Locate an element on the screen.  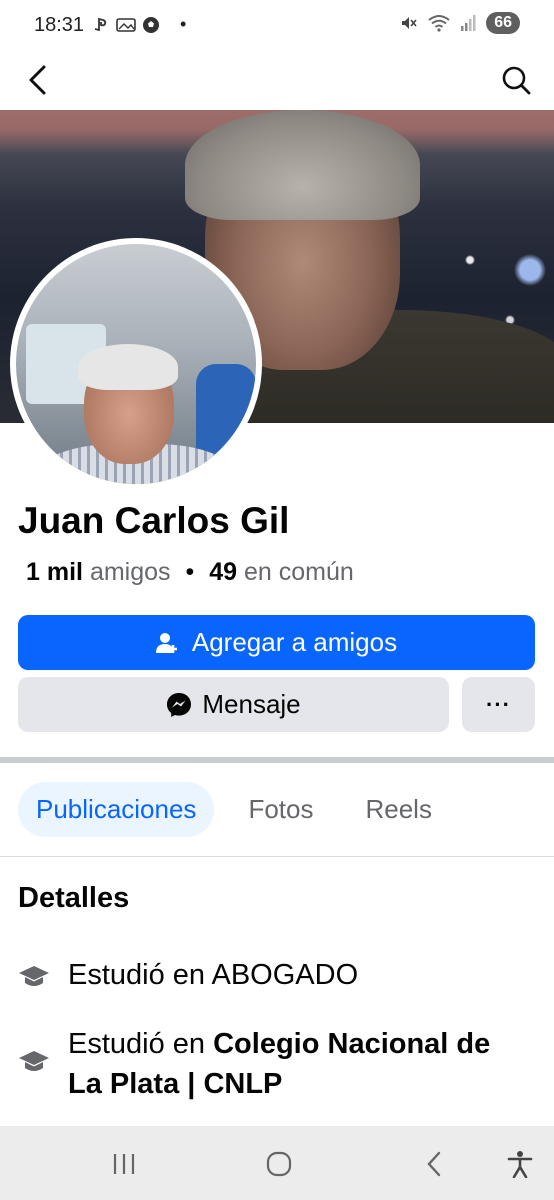
avatar is located at coordinates (136, 364).